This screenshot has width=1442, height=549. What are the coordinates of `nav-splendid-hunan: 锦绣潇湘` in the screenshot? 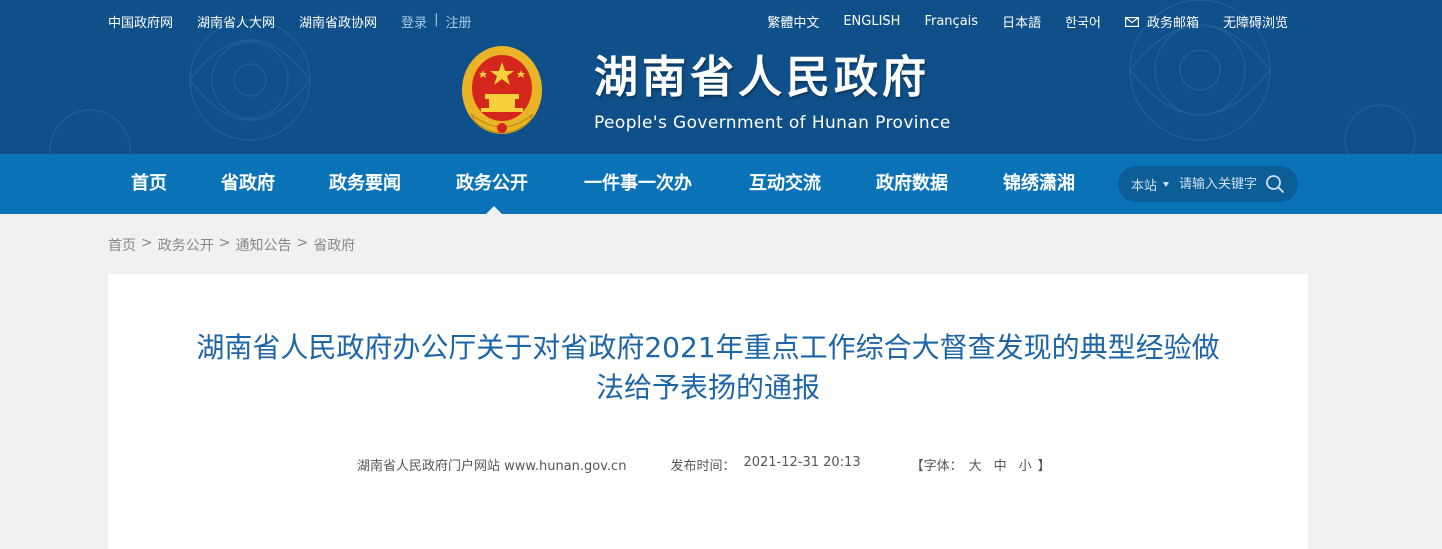 It's located at (1039, 184).